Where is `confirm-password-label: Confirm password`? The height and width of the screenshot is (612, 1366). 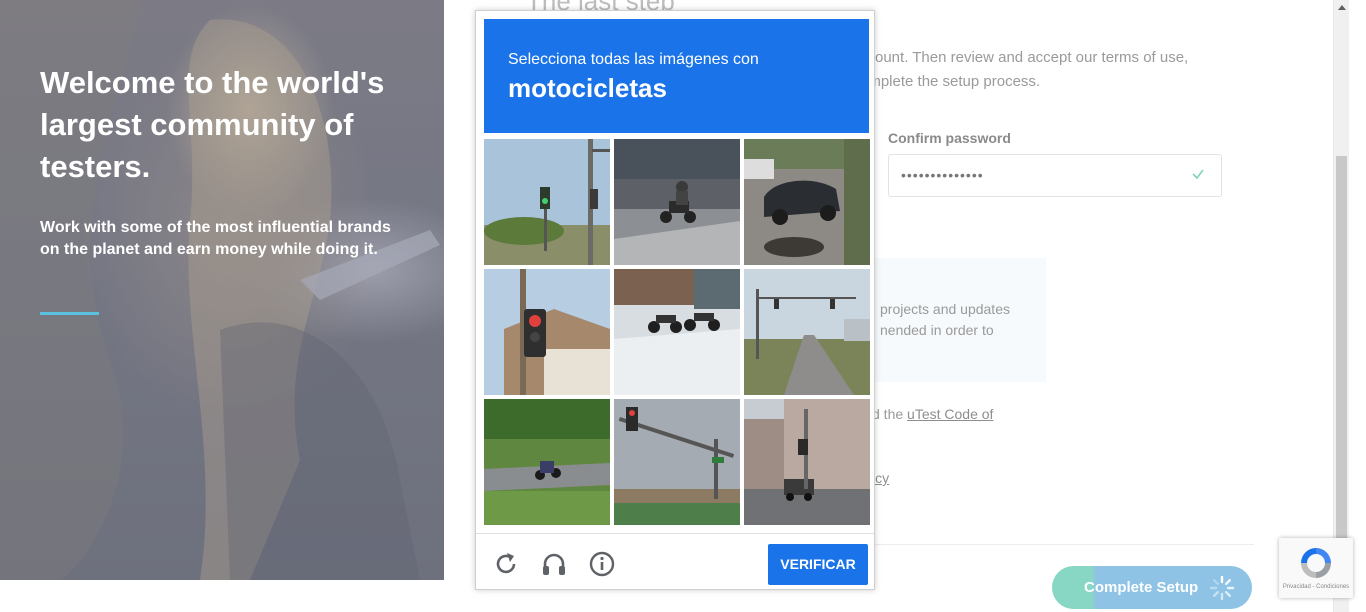
confirm-password-label: Confirm password is located at coordinates (949, 138).